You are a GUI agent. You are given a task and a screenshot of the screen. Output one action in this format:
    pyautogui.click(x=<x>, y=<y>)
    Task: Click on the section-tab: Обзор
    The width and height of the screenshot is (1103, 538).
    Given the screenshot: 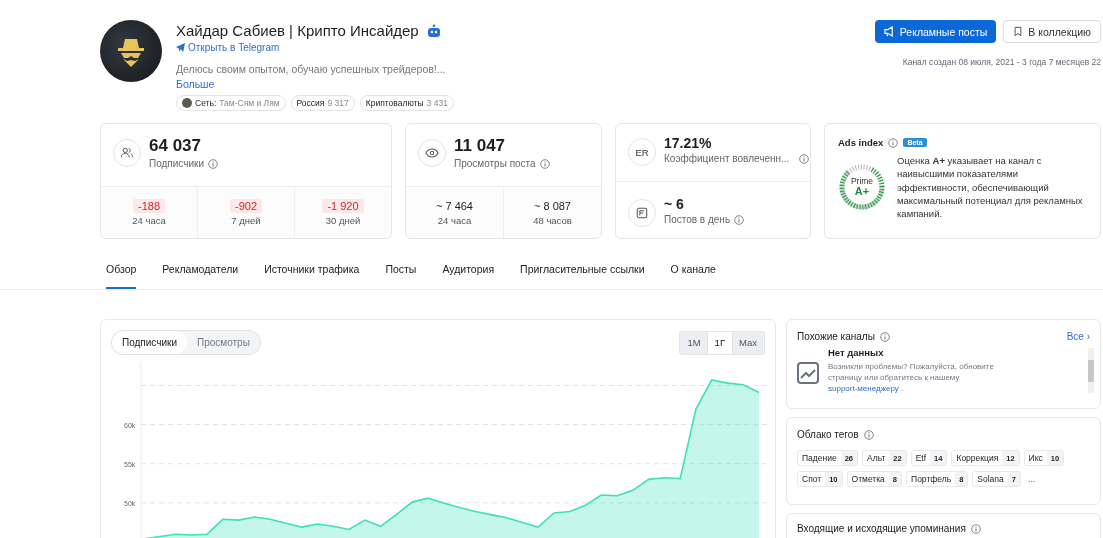 What is the action you would take?
    pyautogui.click(x=121, y=274)
    